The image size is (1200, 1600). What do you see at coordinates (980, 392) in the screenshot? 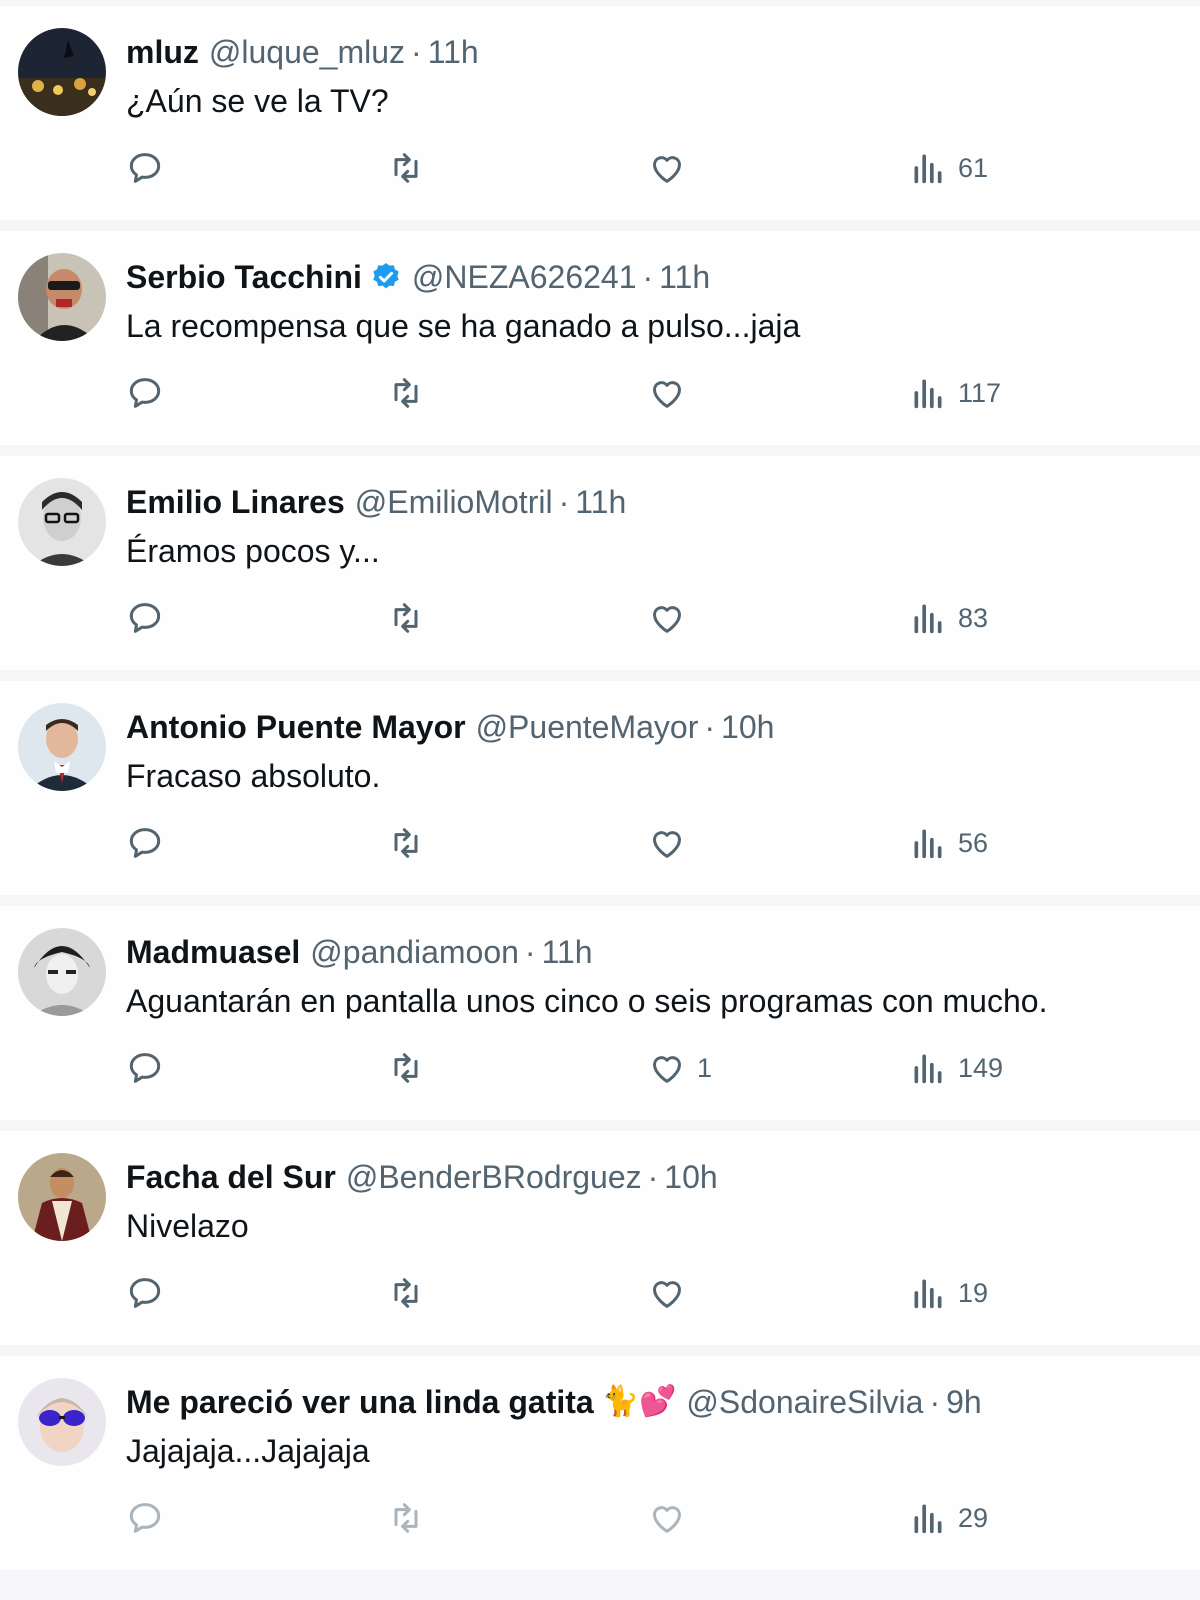
I see `view-count: 117` at bounding box center [980, 392].